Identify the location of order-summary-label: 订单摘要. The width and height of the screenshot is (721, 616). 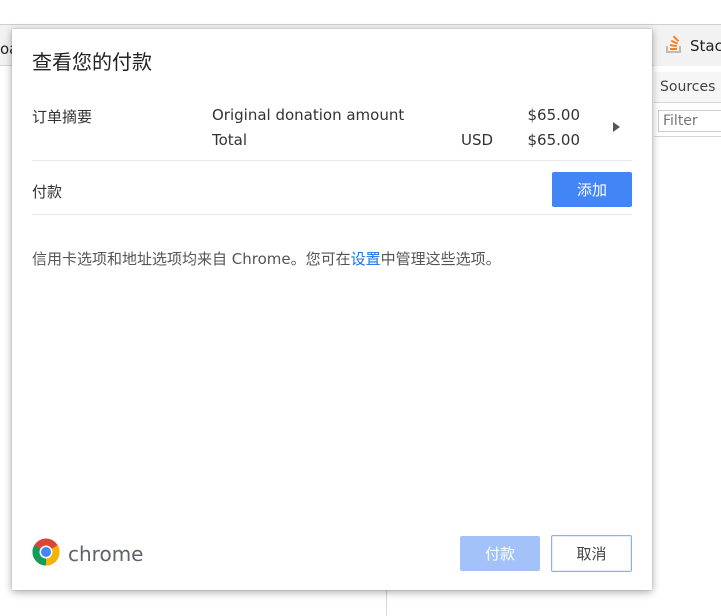
(62, 117).